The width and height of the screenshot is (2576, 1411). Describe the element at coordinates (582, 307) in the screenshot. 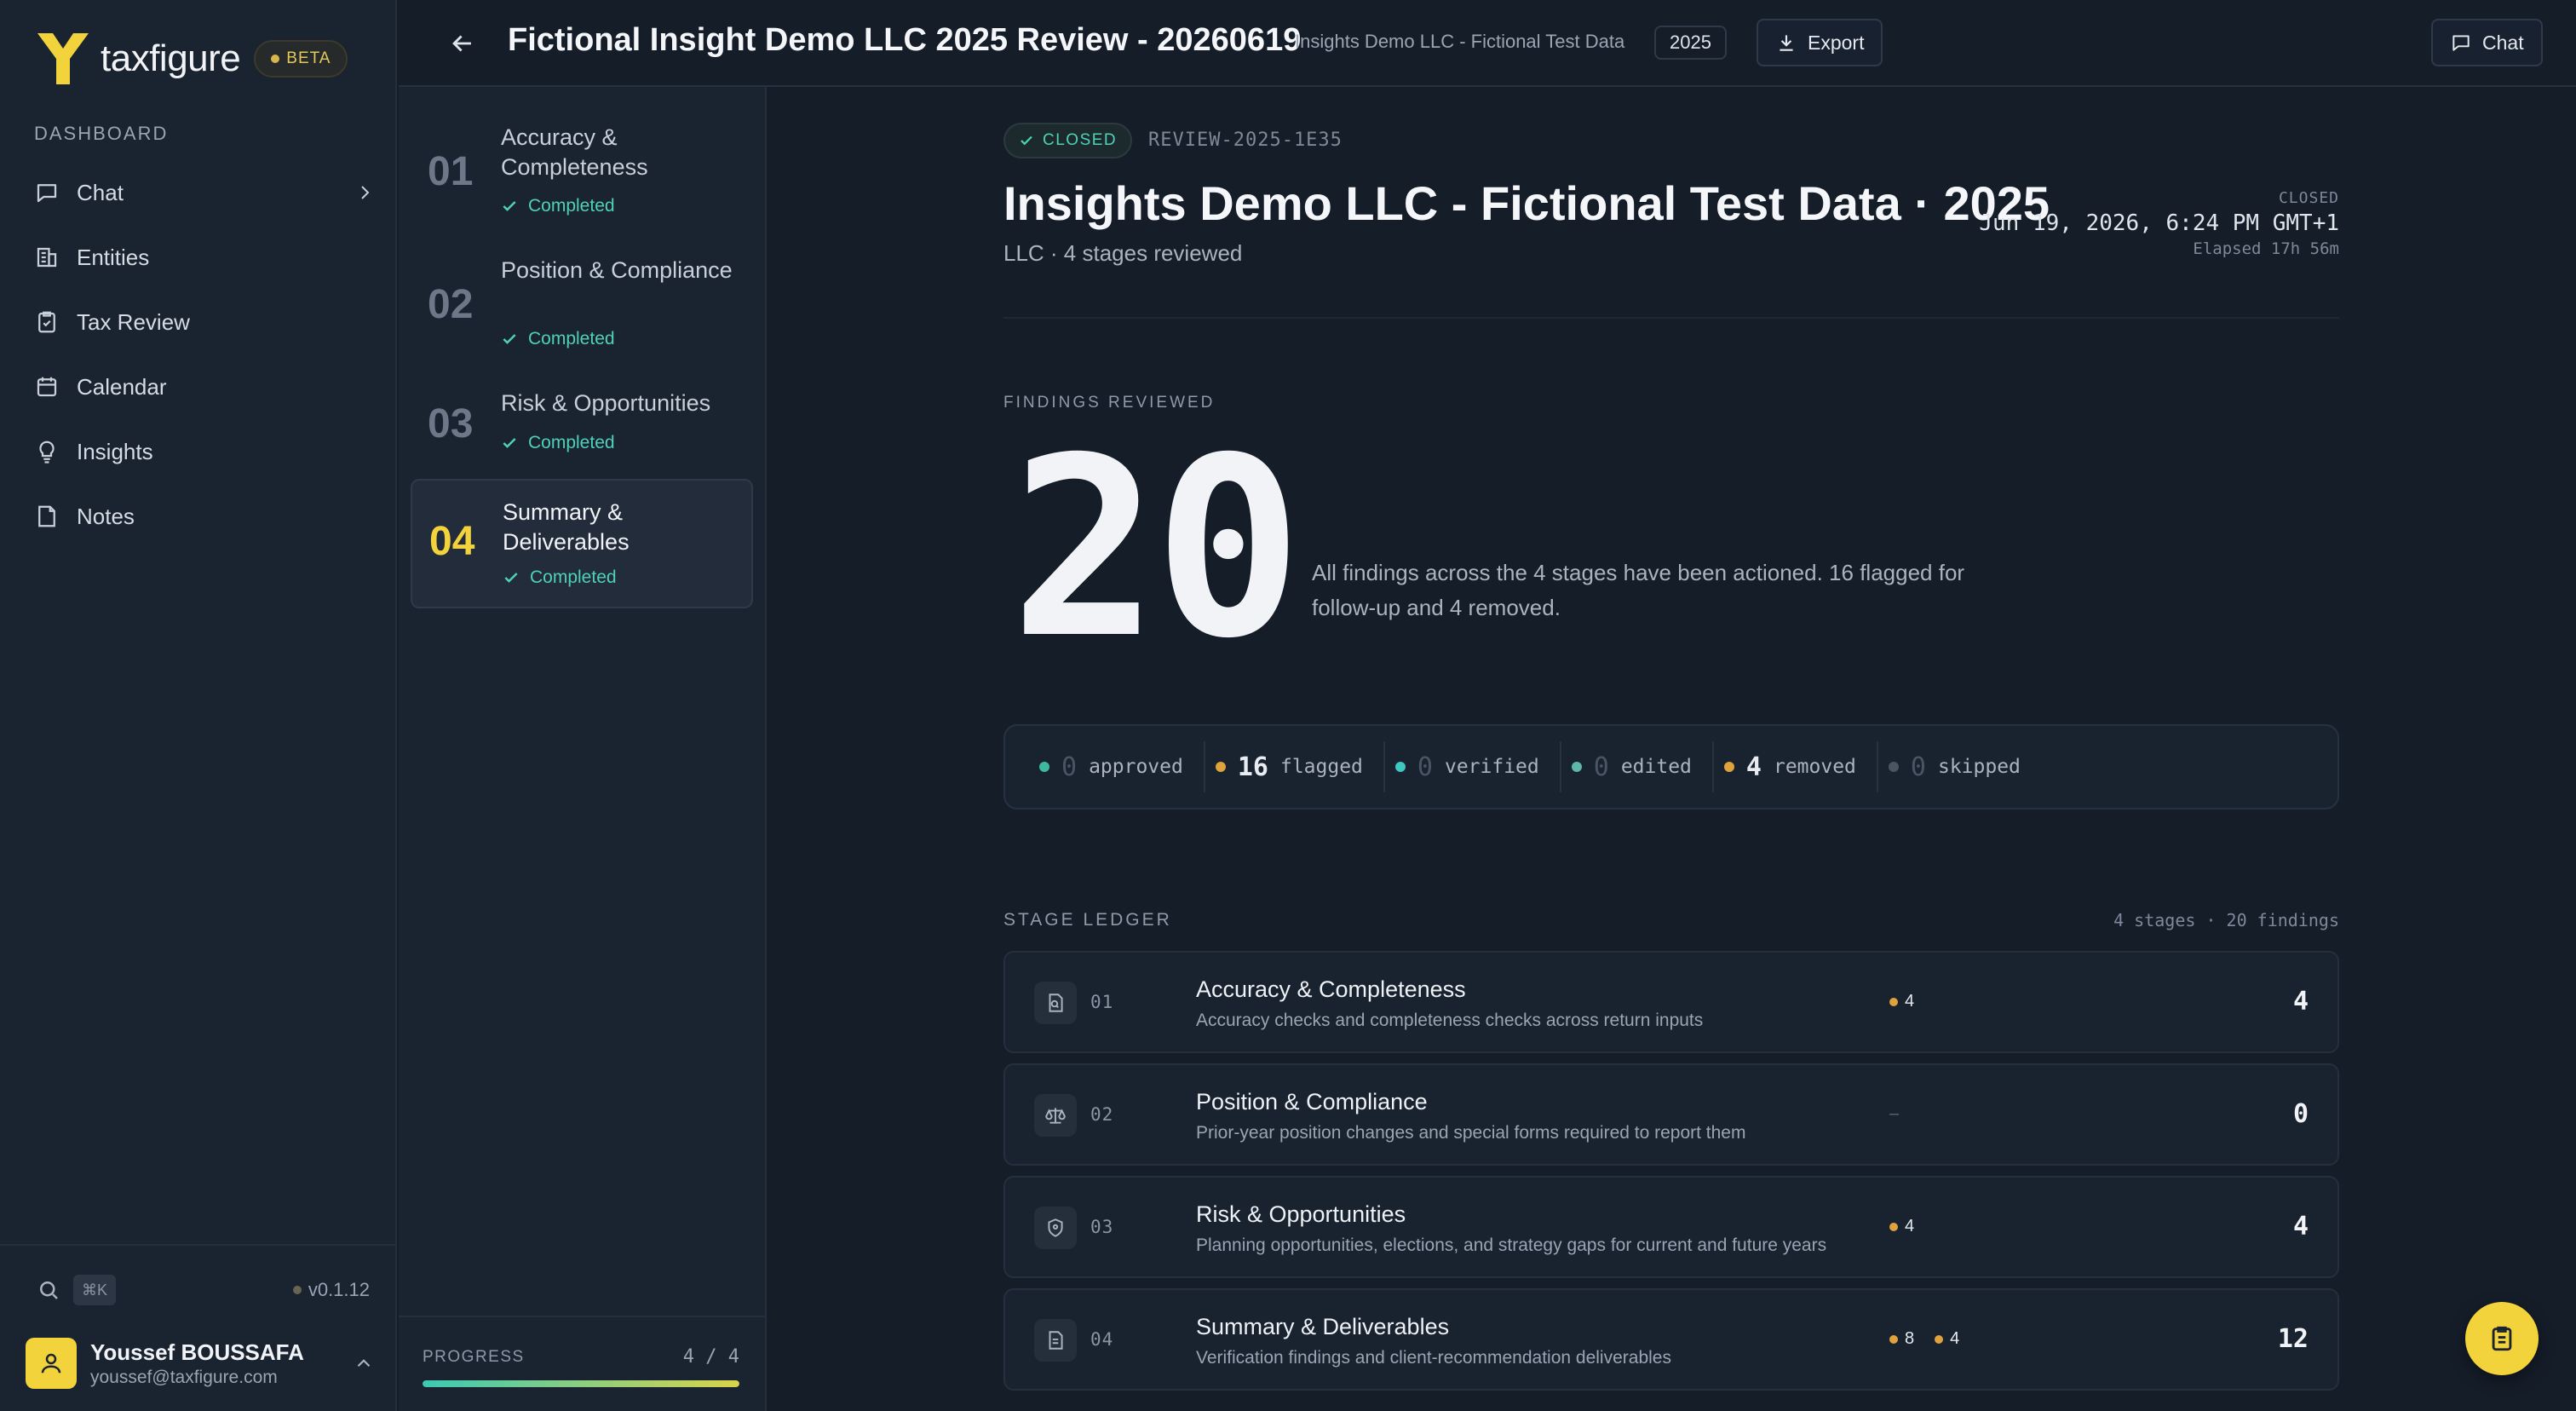

I see `stage-item-02: 02 Position & Compliance Completed` at that location.